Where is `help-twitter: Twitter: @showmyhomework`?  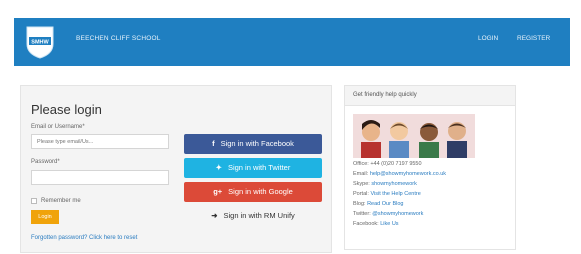 help-twitter: Twitter: @showmyhomework is located at coordinates (388, 214).